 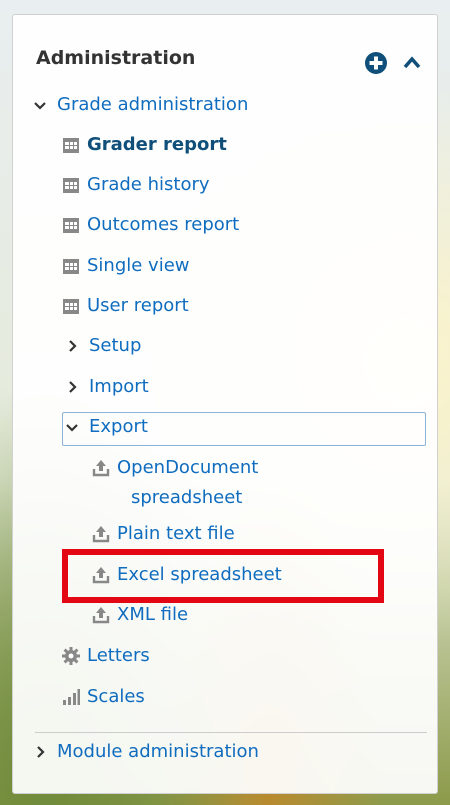 What do you see at coordinates (158, 751) in the screenshot?
I see `tree-item-label: Module administration` at bounding box center [158, 751].